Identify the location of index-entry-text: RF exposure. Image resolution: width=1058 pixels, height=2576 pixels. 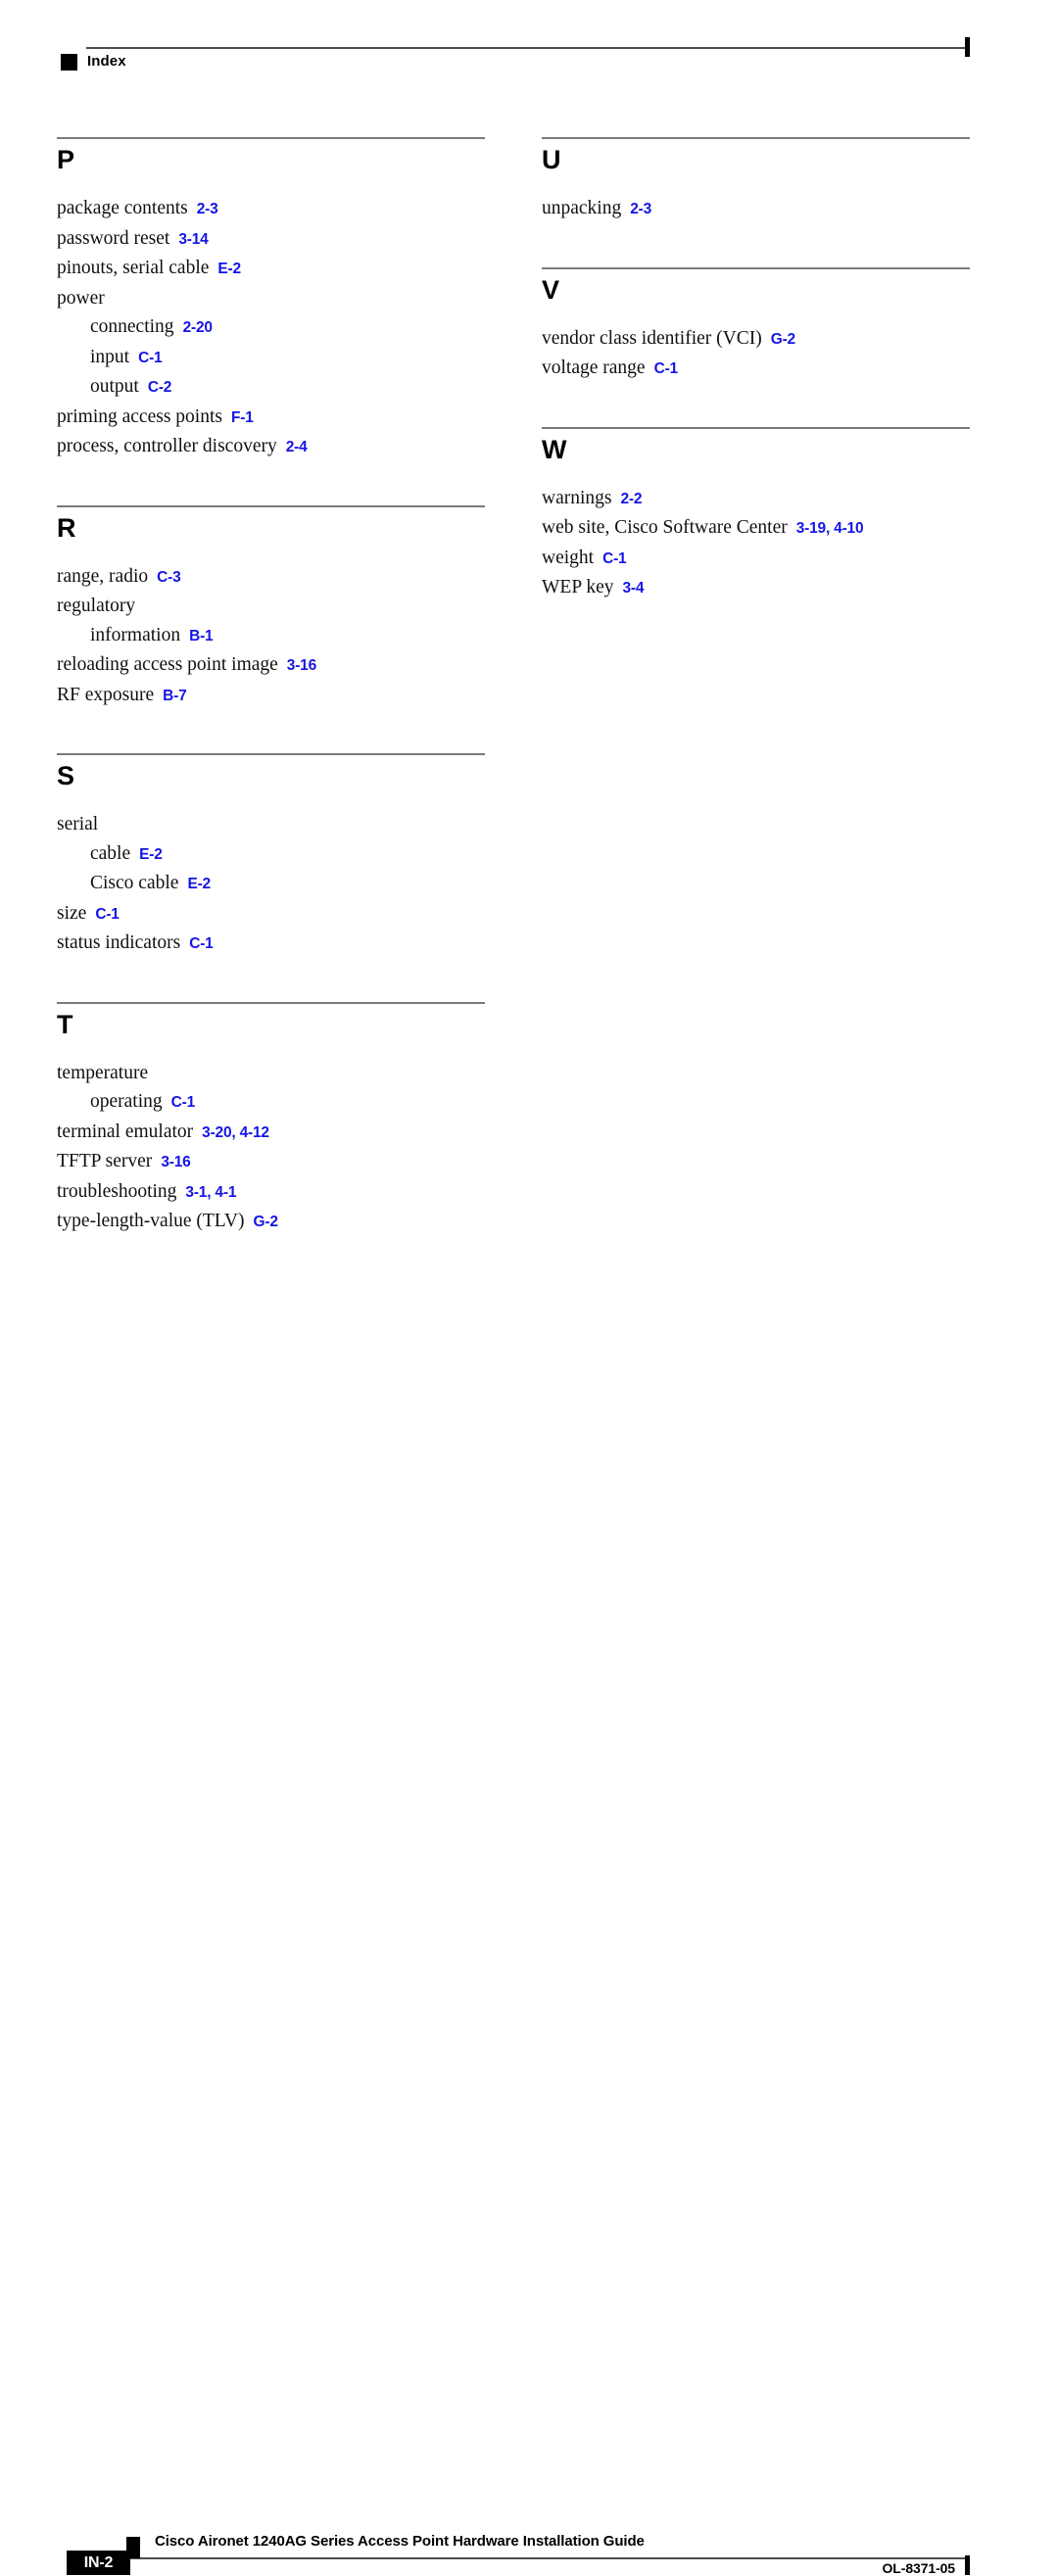
(106, 695).